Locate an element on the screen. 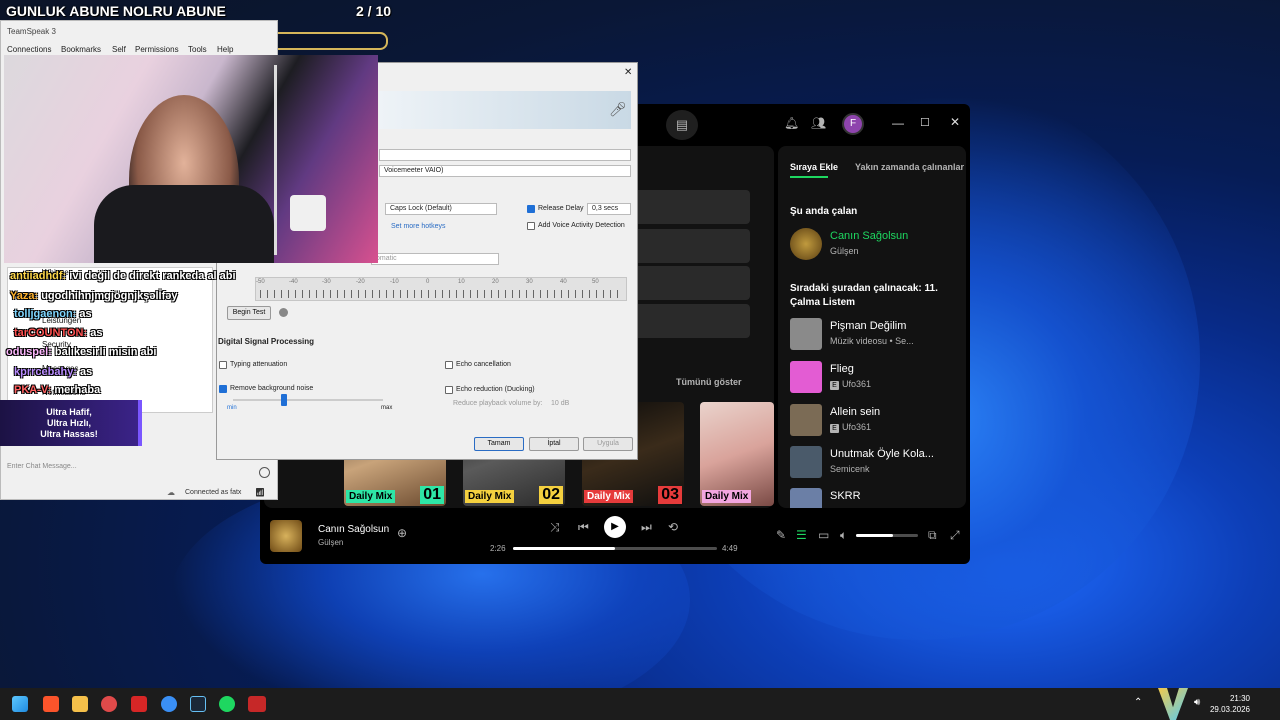 The width and height of the screenshot is (1280, 720). volume-slider is located at coordinates (887, 535).